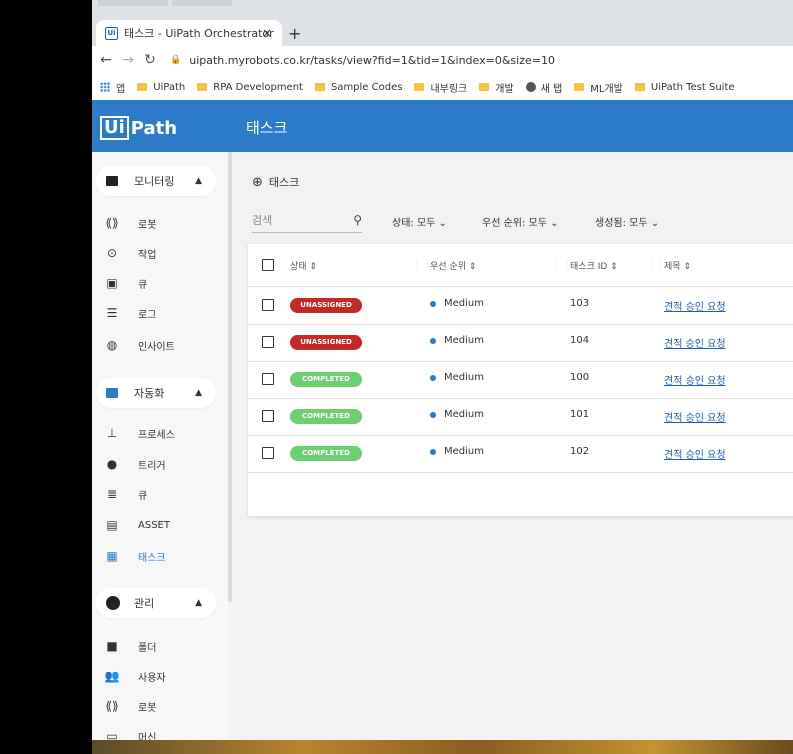  What do you see at coordinates (106, 60) in the screenshot?
I see `back-icon: ←` at bounding box center [106, 60].